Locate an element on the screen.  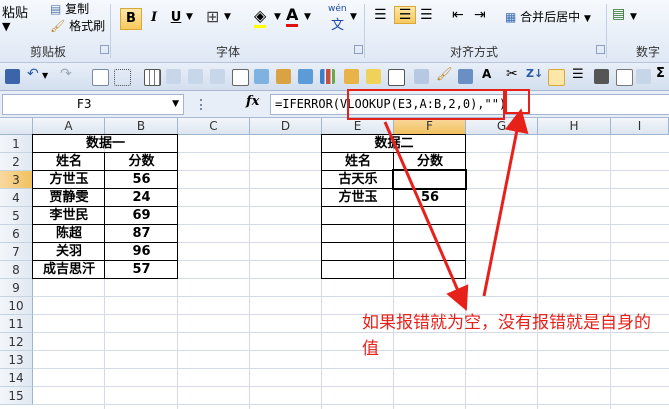
arrow-from-vlookup is located at coordinates (426, 216).